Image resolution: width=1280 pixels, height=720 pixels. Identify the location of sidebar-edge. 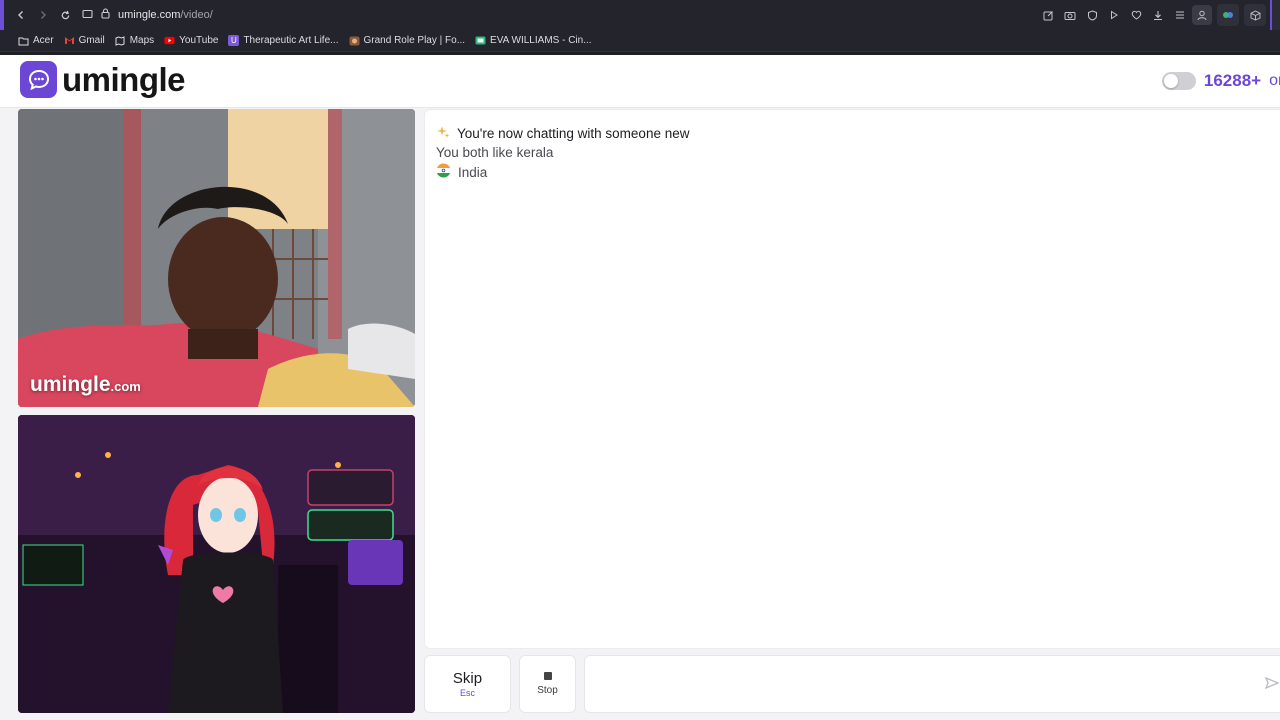
(1275, 15).